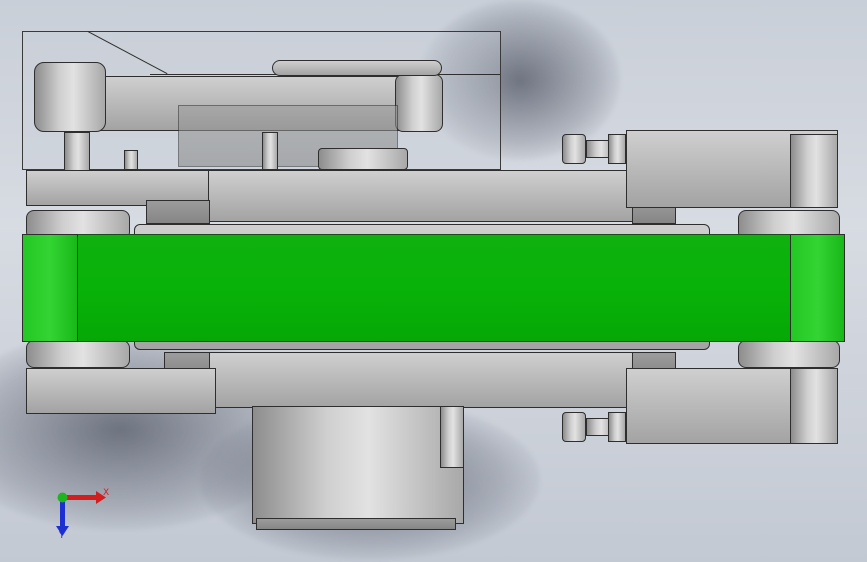 This screenshot has height=562, width=867. What do you see at coordinates (70, 97) in the screenshot?
I see `top-pulley-left` at bounding box center [70, 97].